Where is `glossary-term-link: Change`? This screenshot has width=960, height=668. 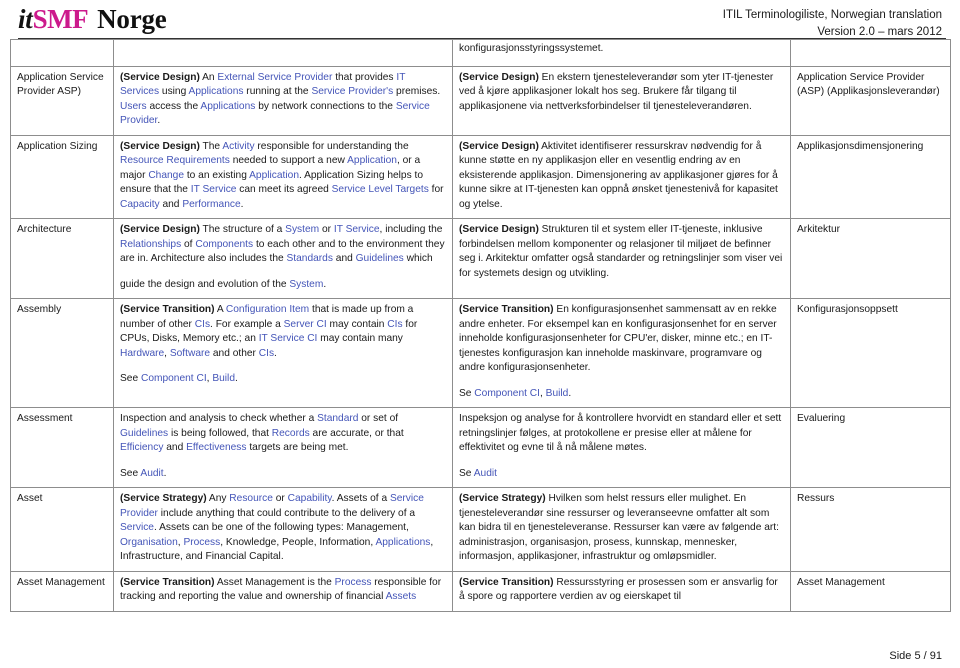 glossary-term-link: Change is located at coordinates (166, 175).